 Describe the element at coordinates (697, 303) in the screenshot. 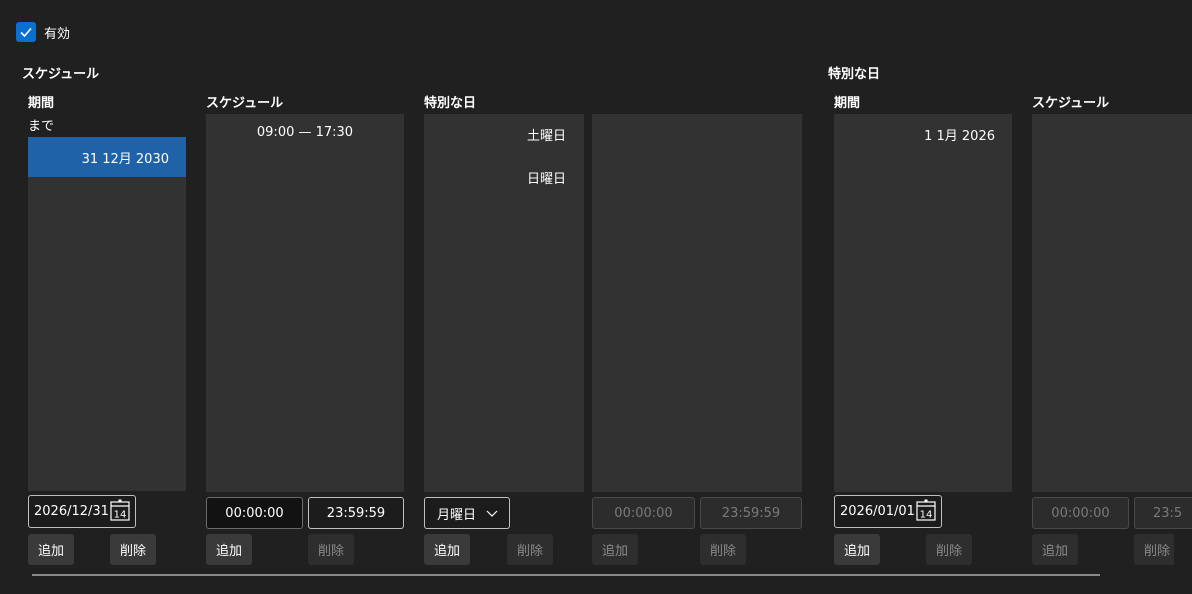

I see `special-times-list` at that location.